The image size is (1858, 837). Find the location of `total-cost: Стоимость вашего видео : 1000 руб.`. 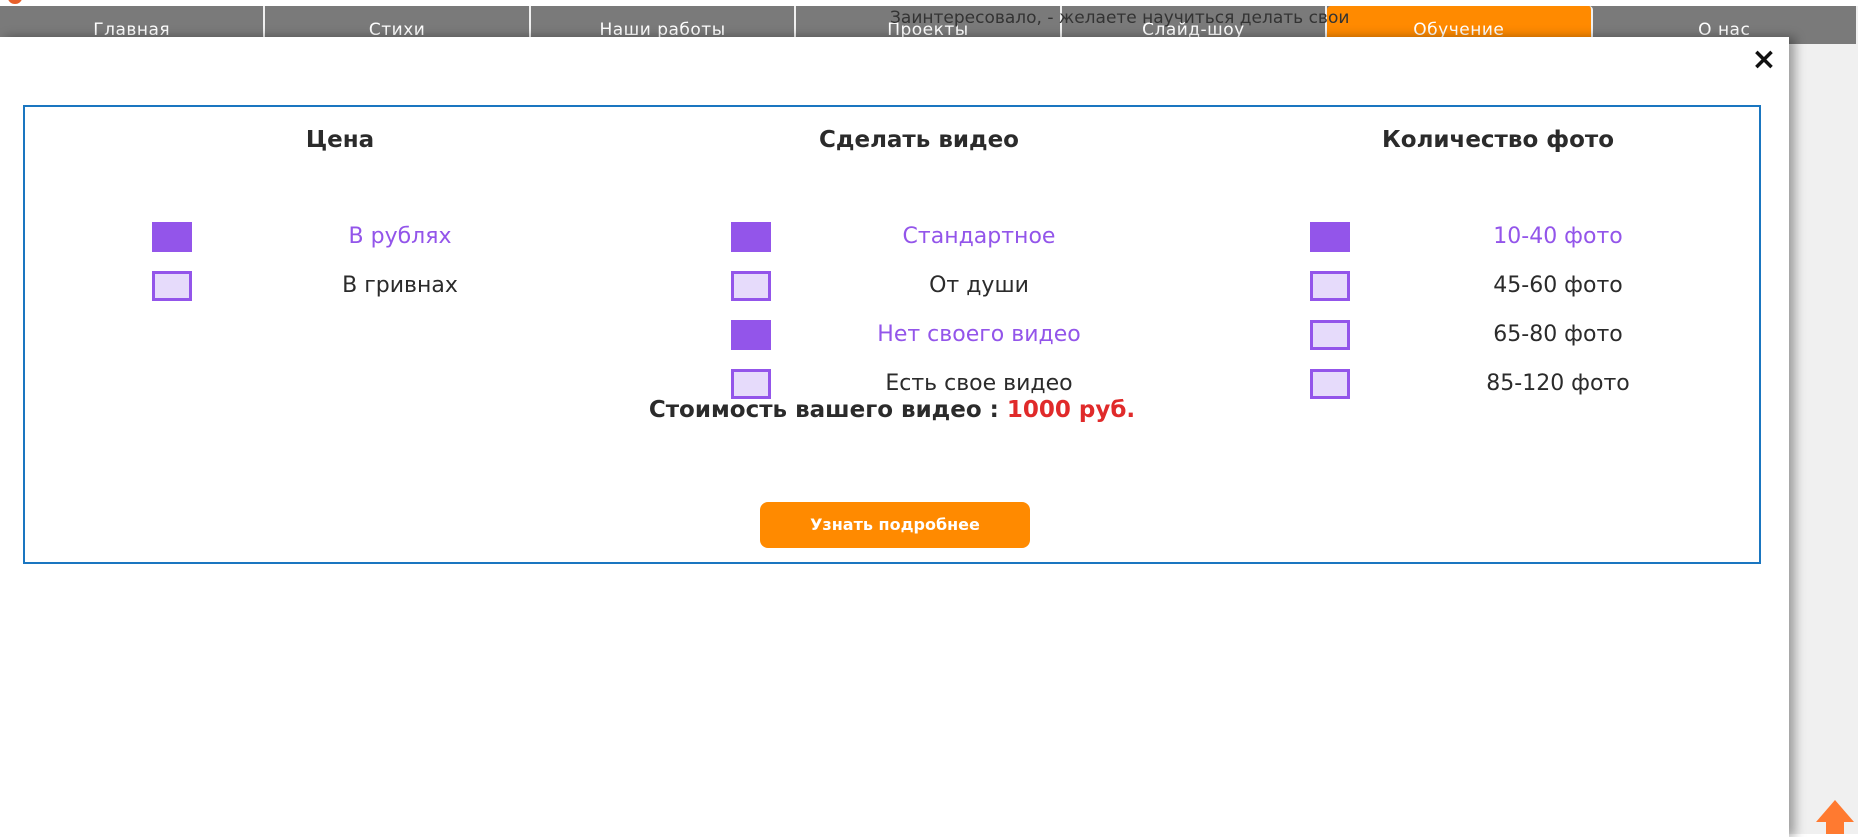

total-cost: Стоимость вашего видео : 1000 руб. is located at coordinates (892, 410).